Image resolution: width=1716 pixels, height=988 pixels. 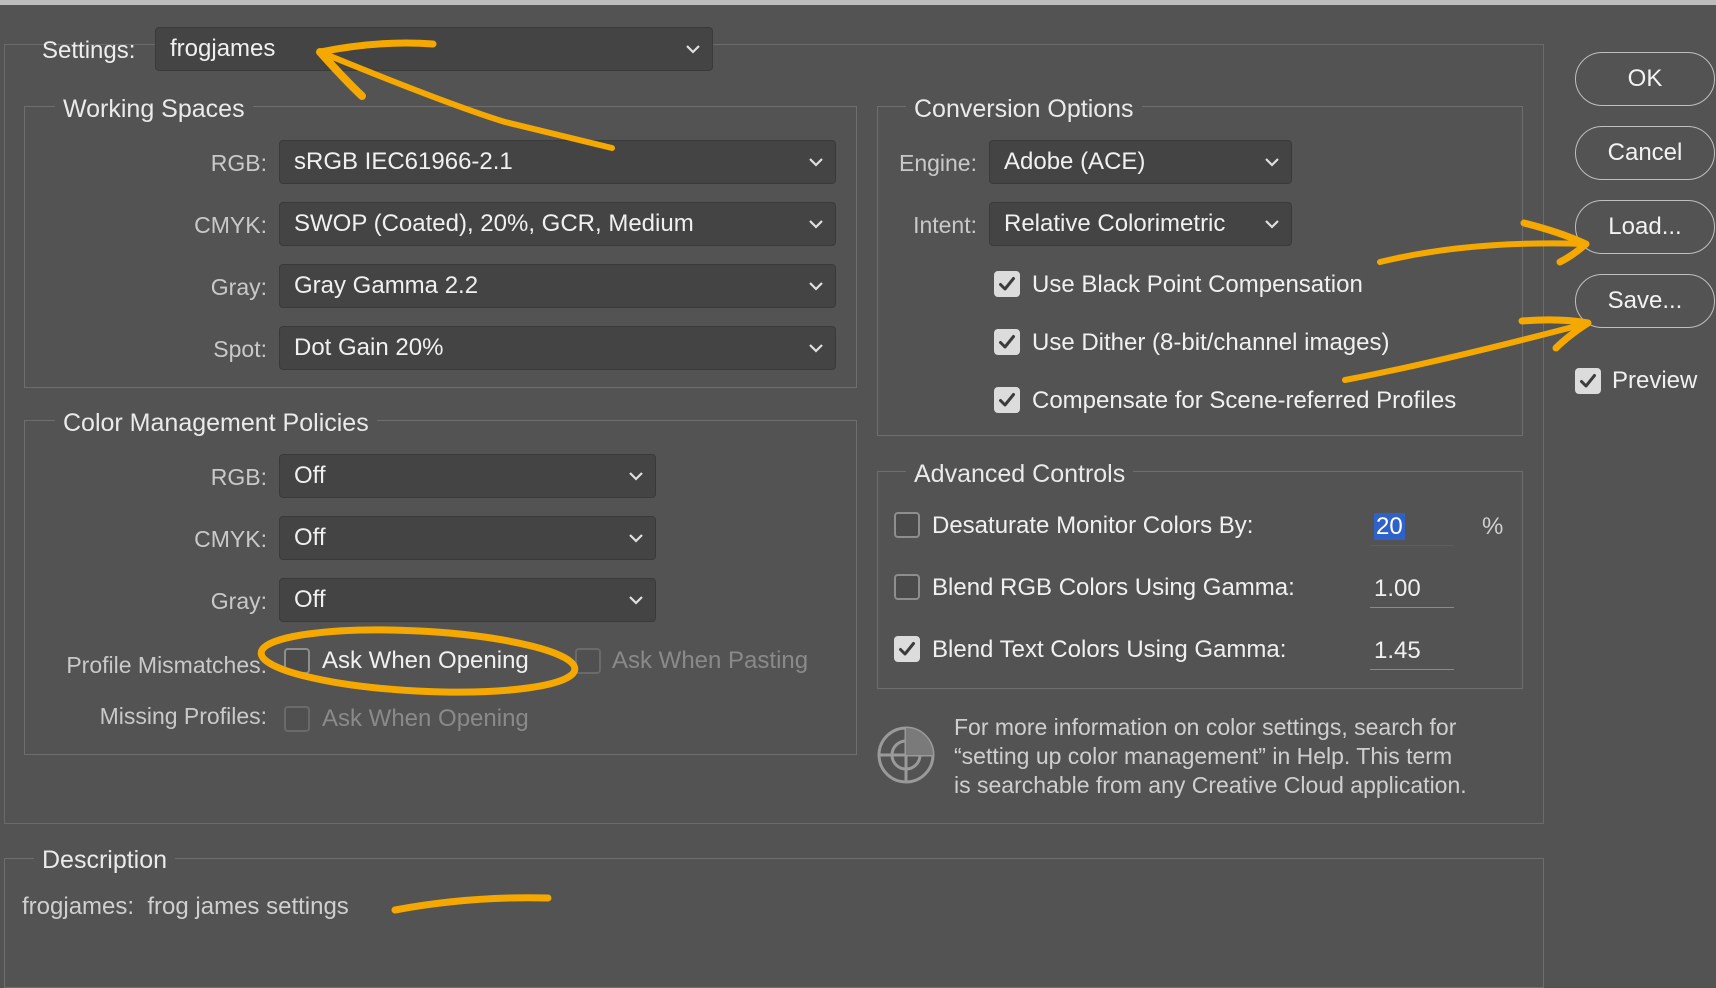 I want to click on scene-referred-checkbox, so click(x=1007, y=400).